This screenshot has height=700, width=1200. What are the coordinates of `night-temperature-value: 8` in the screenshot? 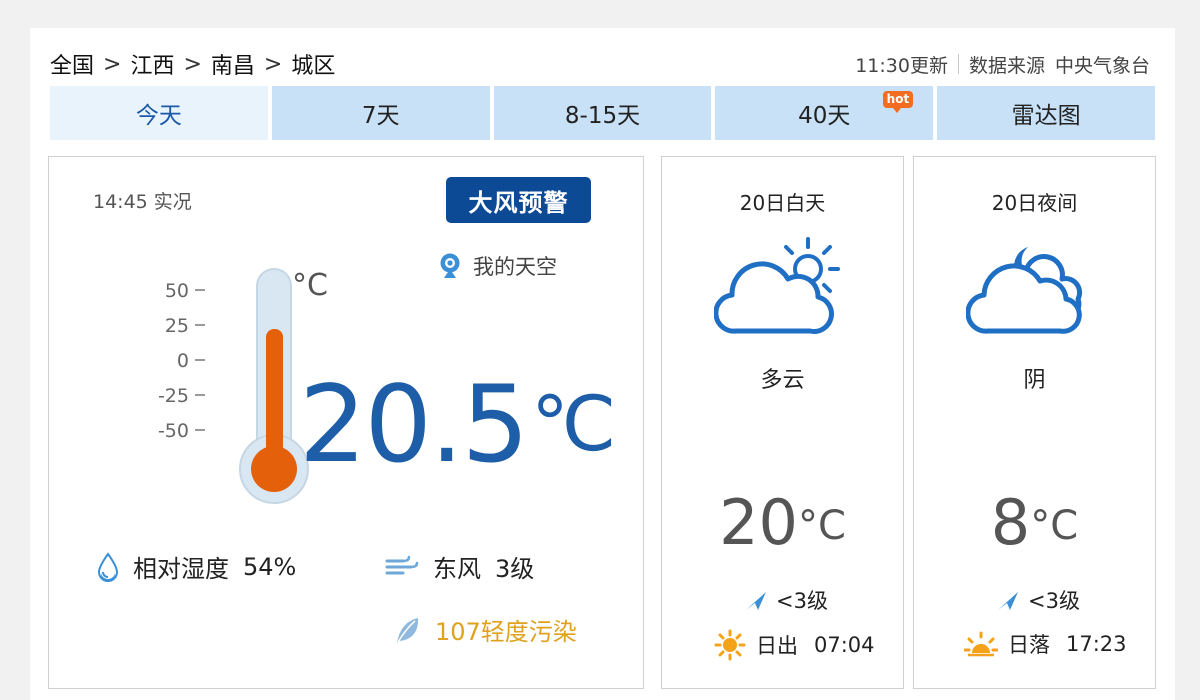 It's located at (1010, 522).